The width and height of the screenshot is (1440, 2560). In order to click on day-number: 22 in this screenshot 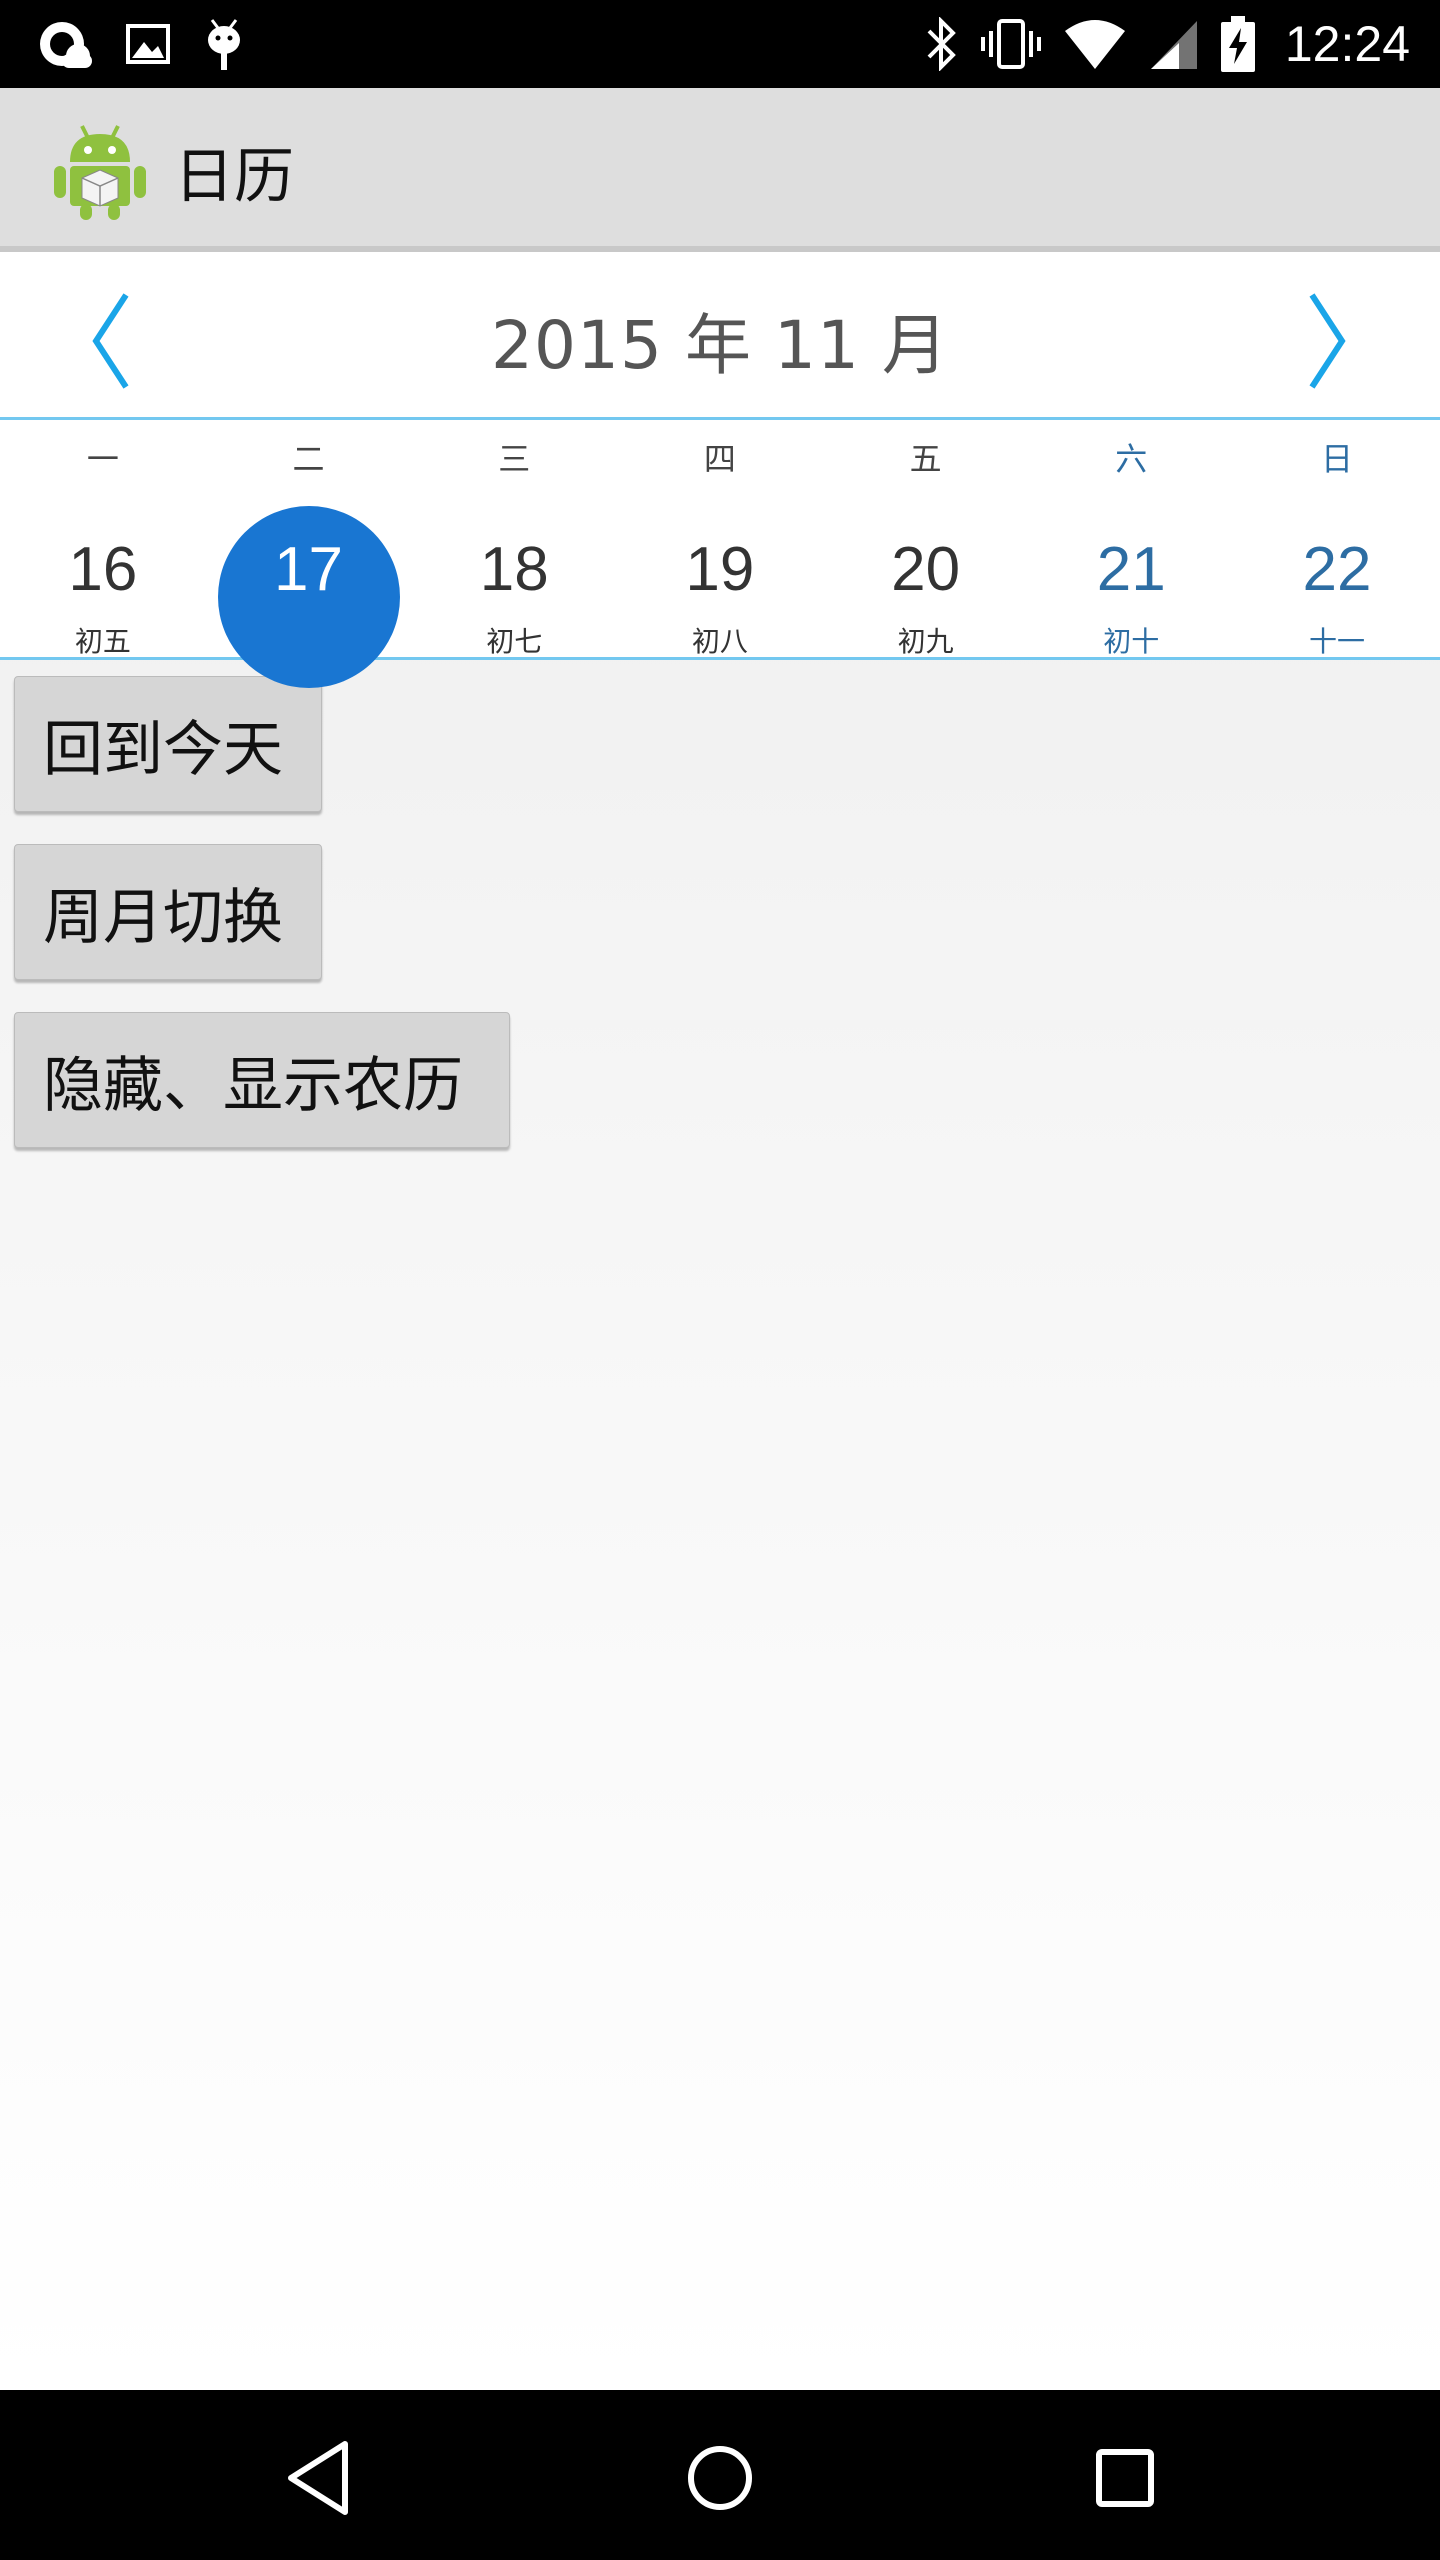, I will do `click(1337, 569)`.